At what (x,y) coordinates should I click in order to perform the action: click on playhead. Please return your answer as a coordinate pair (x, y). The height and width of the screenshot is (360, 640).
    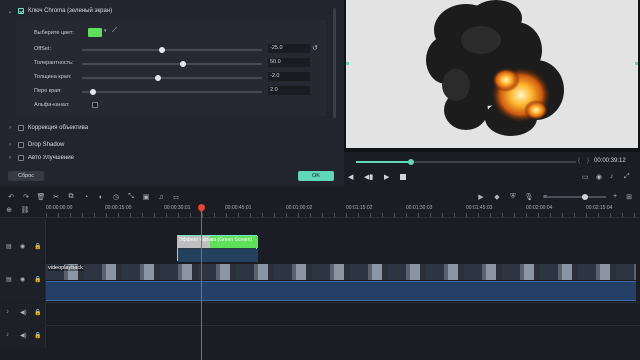
    Looking at the image, I should click on (201, 281).